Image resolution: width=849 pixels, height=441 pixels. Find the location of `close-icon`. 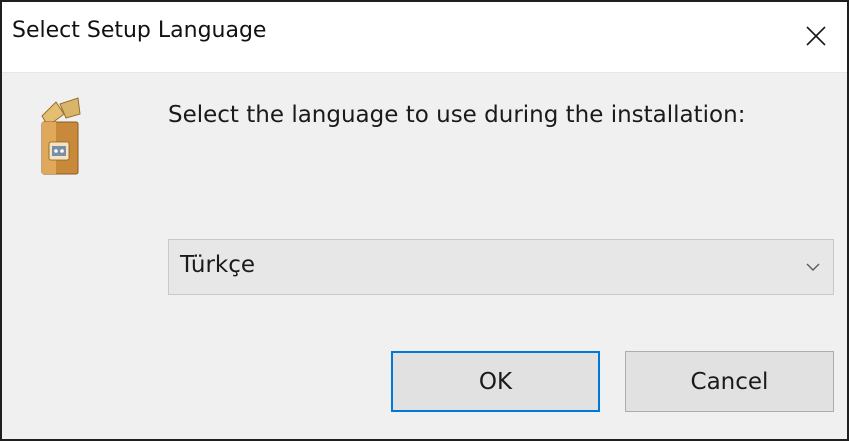

close-icon is located at coordinates (816, 36).